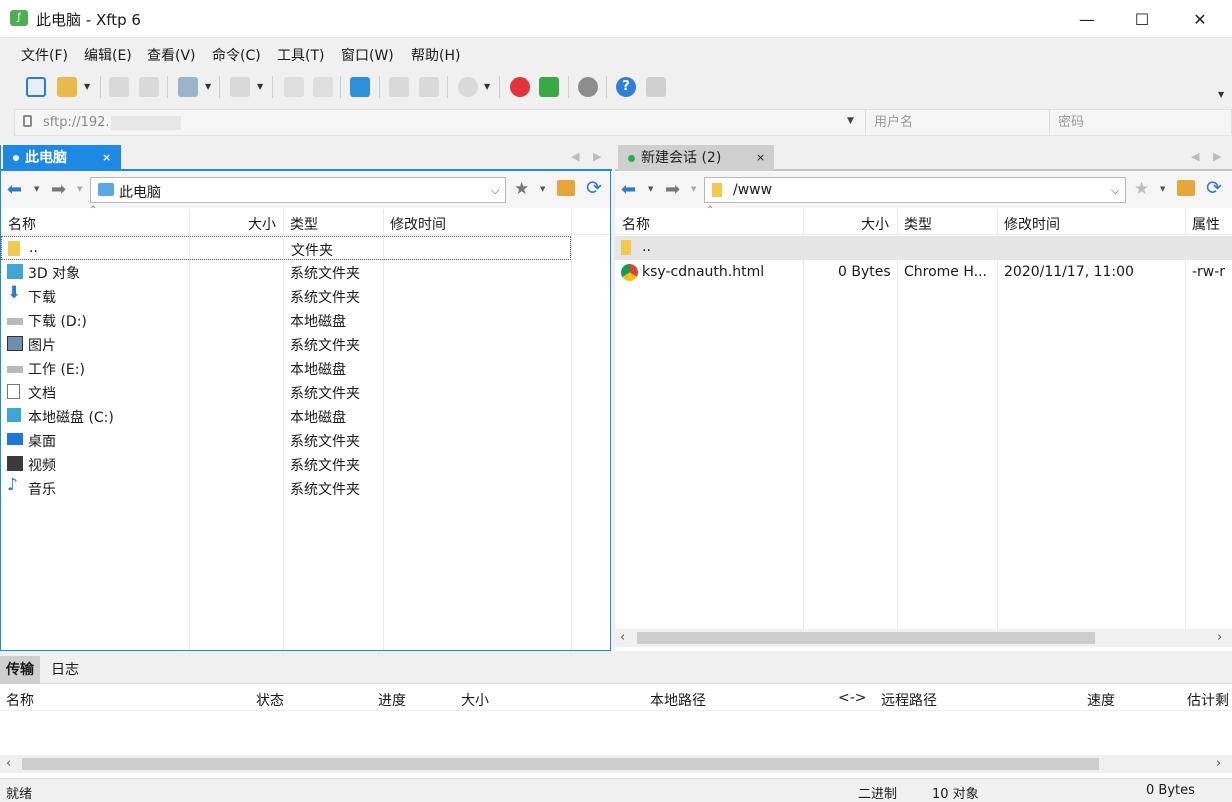 This screenshot has width=1232, height=802. Describe the element at coordinates (435, 55) in the screenshot. I see `menu-help: 帮助(H)` at that location.